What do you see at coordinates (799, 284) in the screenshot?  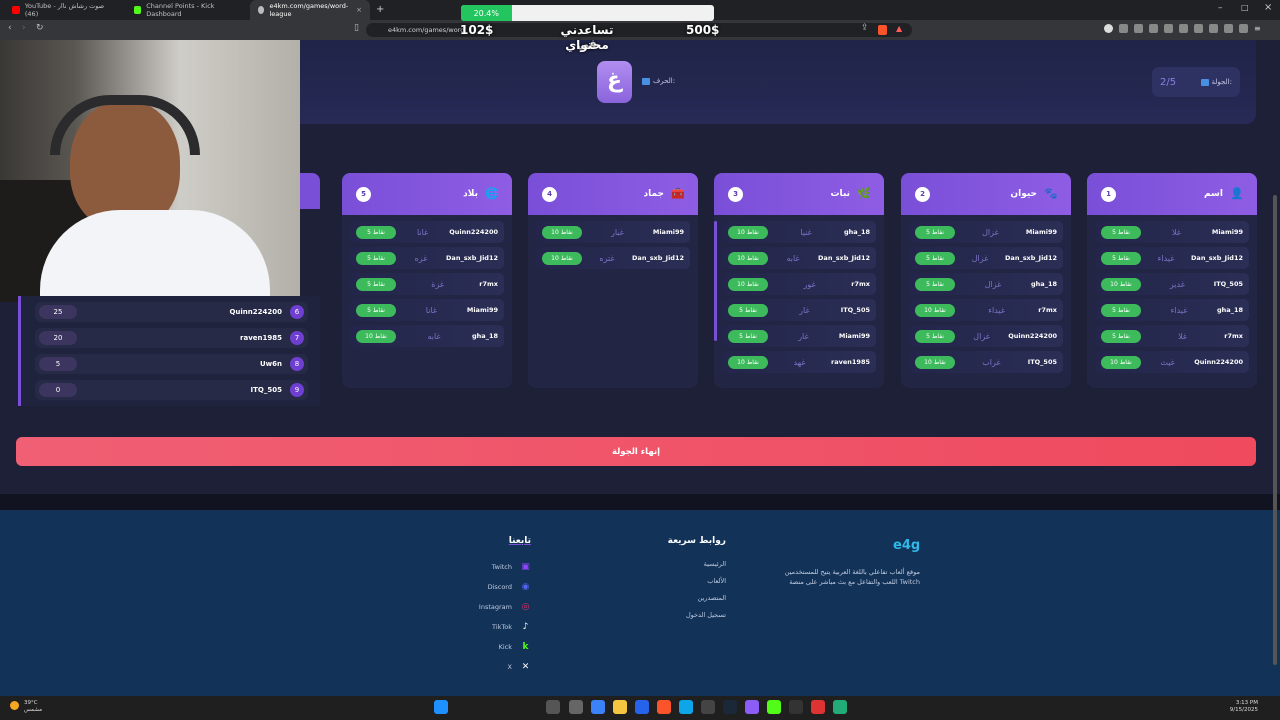 I see `answer-row: 10 نقاط غور r7mx` at bounding box center [799, 284].